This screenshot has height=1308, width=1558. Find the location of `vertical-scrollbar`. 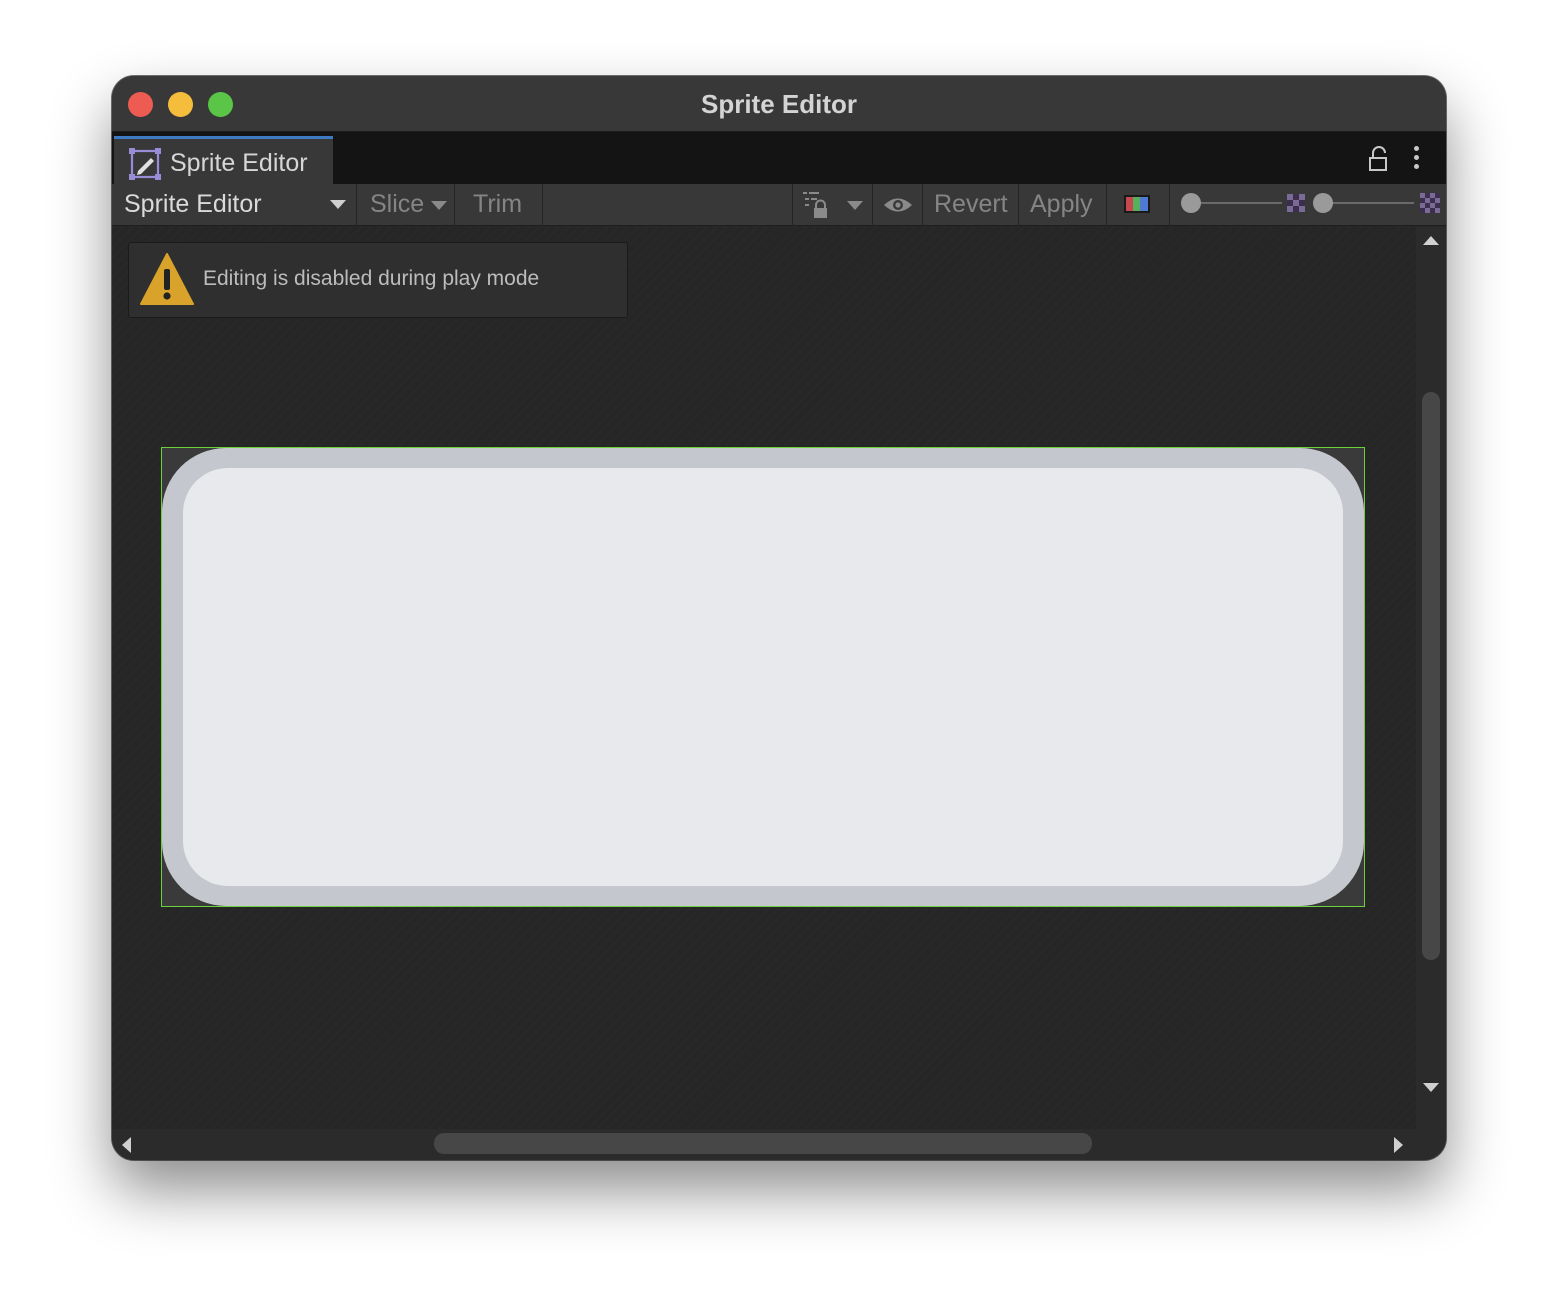

vertical-scrollbar is located at coordinates (1431, 678).